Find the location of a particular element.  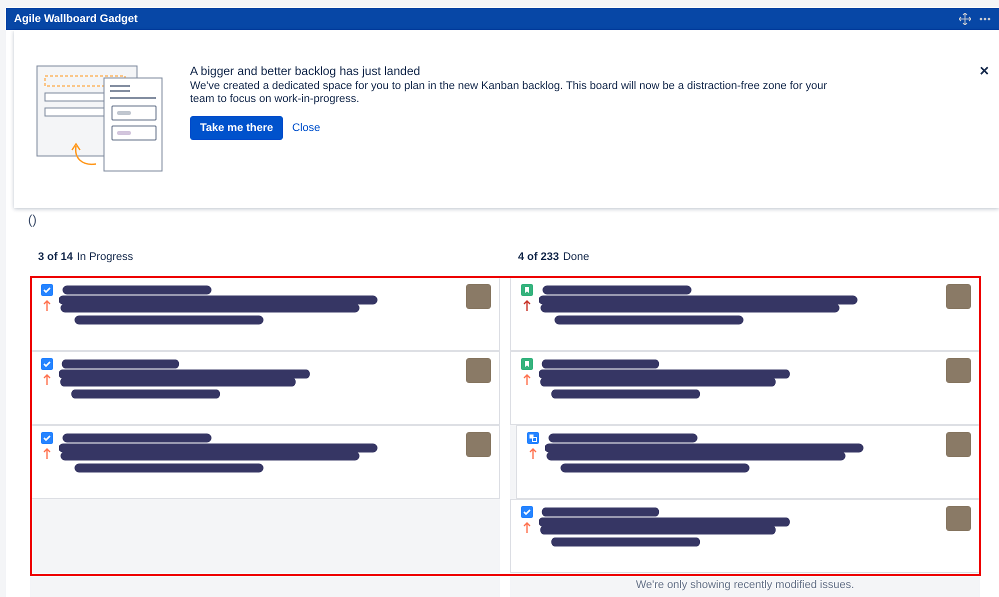

column-count: 4 of 233 is located at coordinates (538, 258).